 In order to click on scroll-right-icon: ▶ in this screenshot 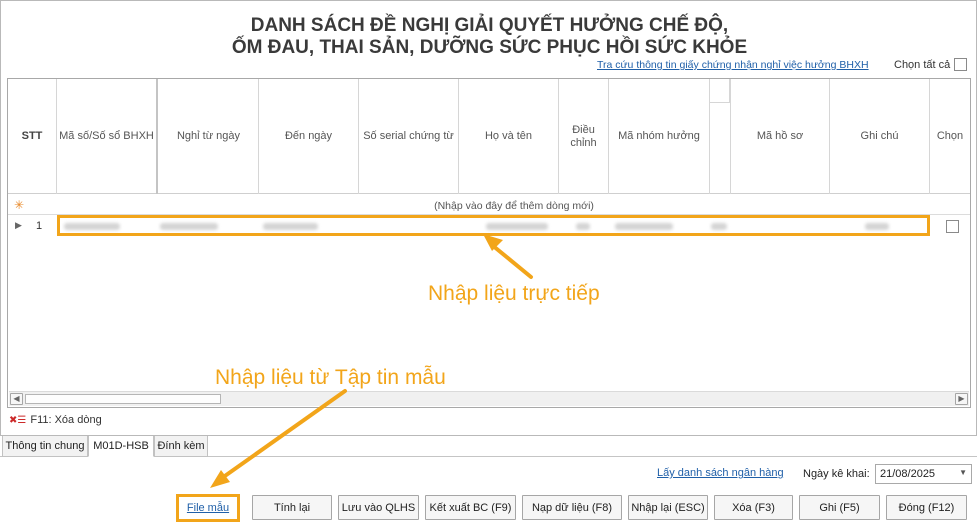, I will do `click(961, 399)`.